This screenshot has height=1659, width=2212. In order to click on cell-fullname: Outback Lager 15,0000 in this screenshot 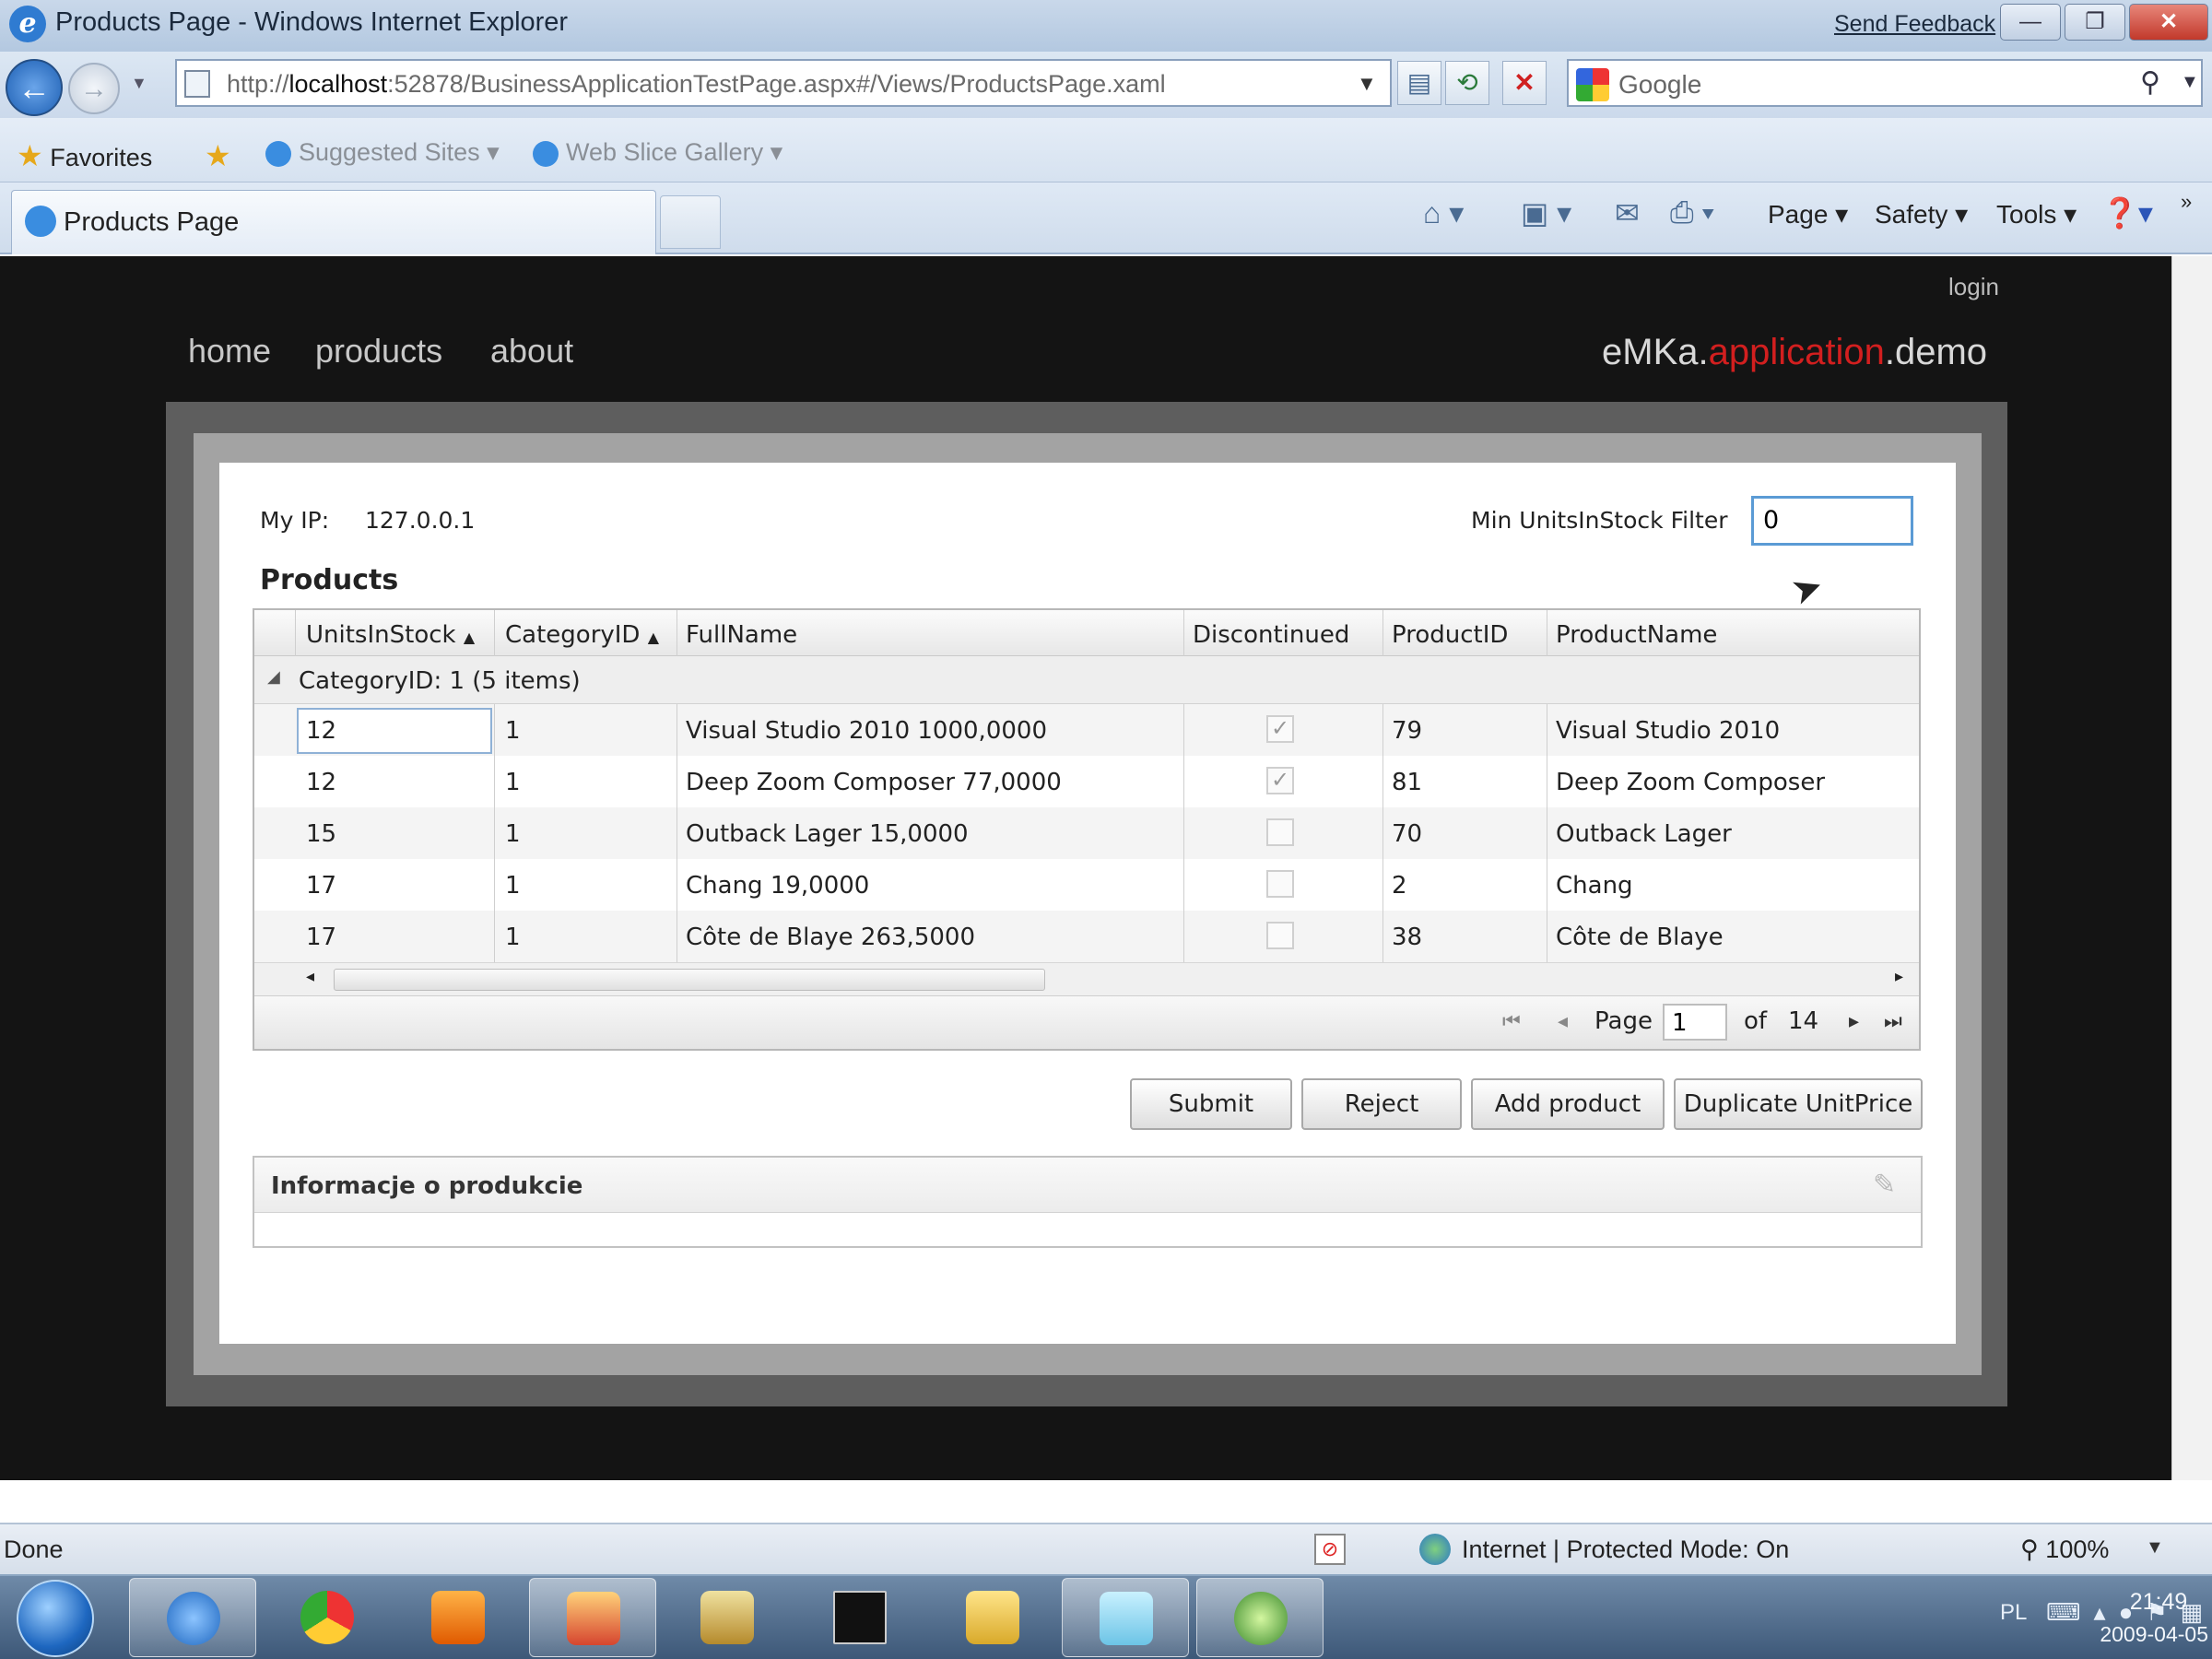, I will do `click(827, 834)`.